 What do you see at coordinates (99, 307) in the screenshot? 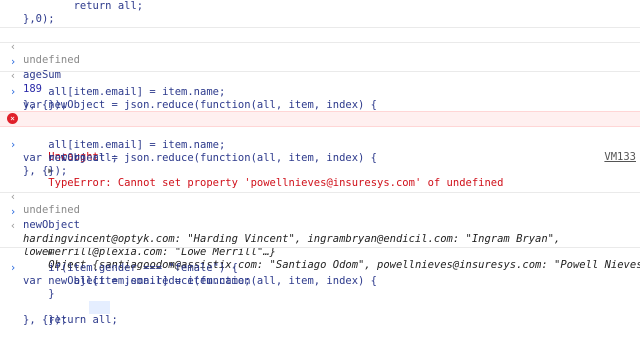
I see `text-selection` at bounding box center [99, 307].